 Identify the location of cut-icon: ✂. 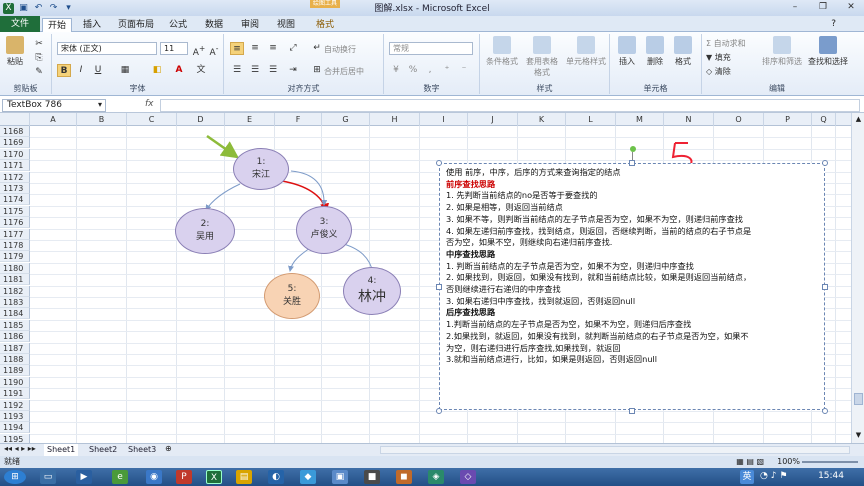
(39, 44).